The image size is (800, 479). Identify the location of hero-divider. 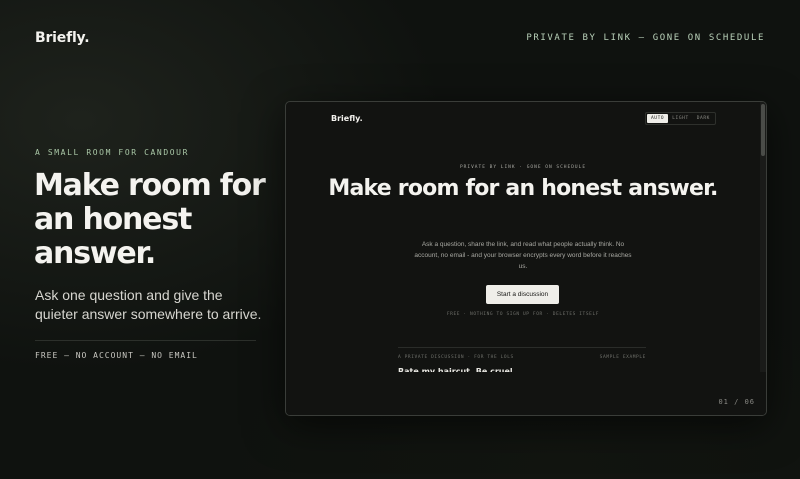
(145, 340).